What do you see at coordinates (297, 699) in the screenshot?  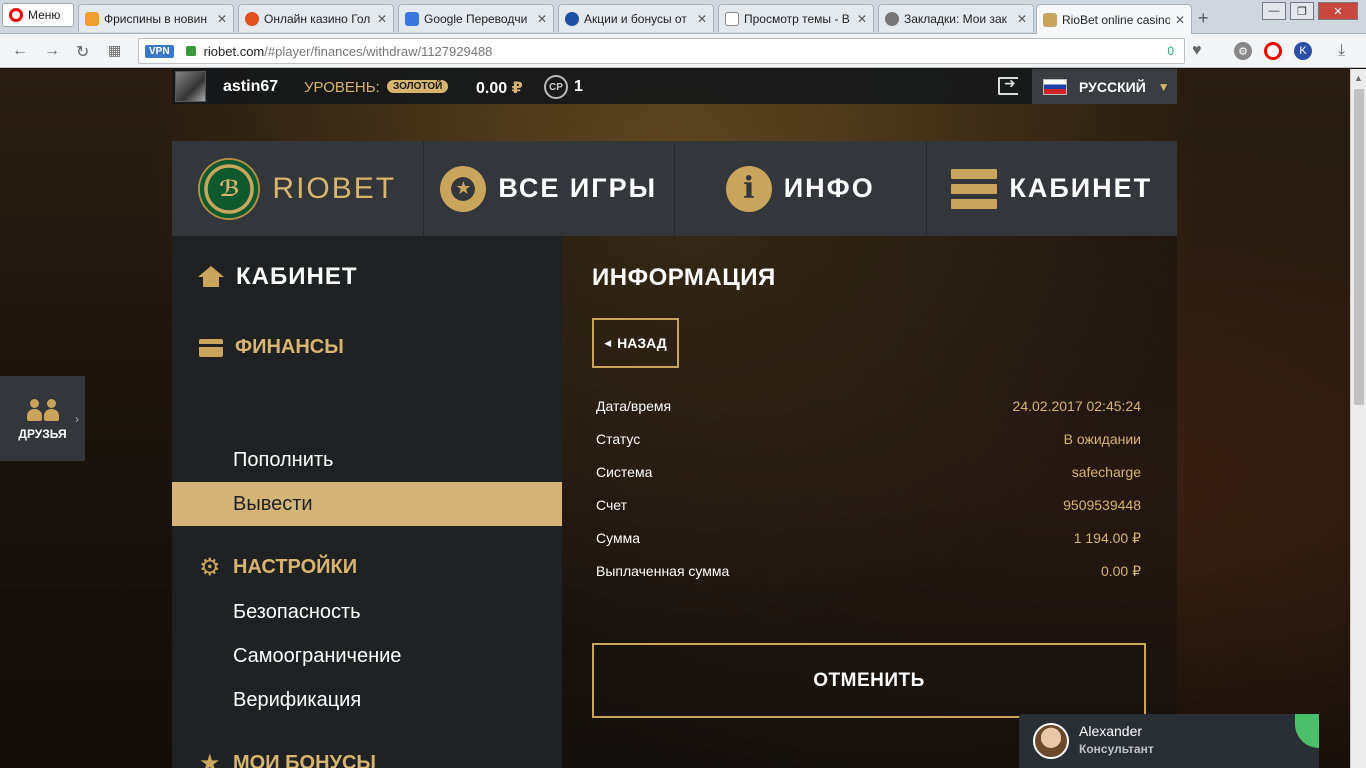 I see `sidebar-item-label: Верификация` at bounding box center [297, 699].